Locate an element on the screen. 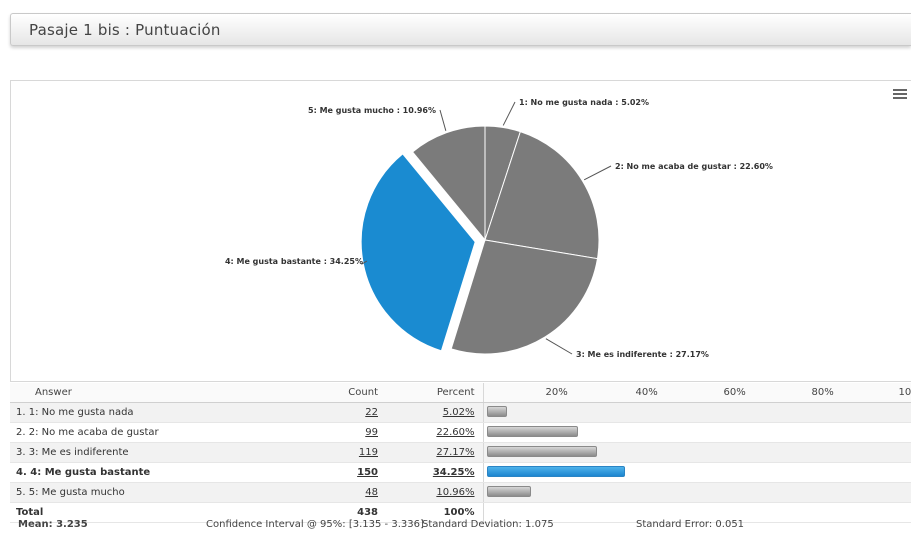 Image resolution: width=911 pixels, height=543 pixels. percent-cell: 22.60% is located at coordinates (437, 432).